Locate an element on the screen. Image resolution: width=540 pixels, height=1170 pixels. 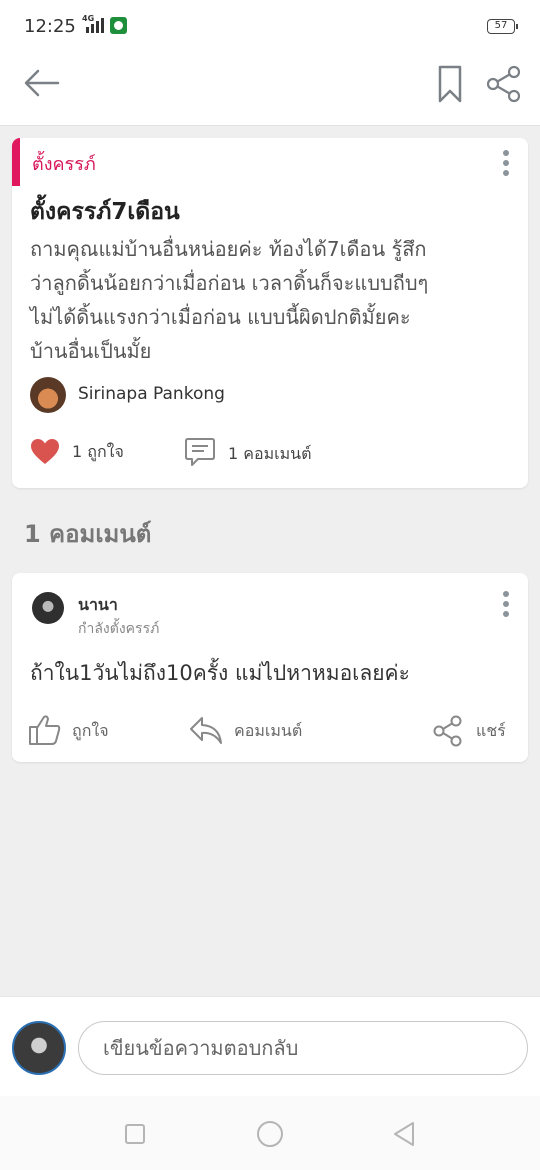
comment-more-options-icon is located at coordinates (506, 605).